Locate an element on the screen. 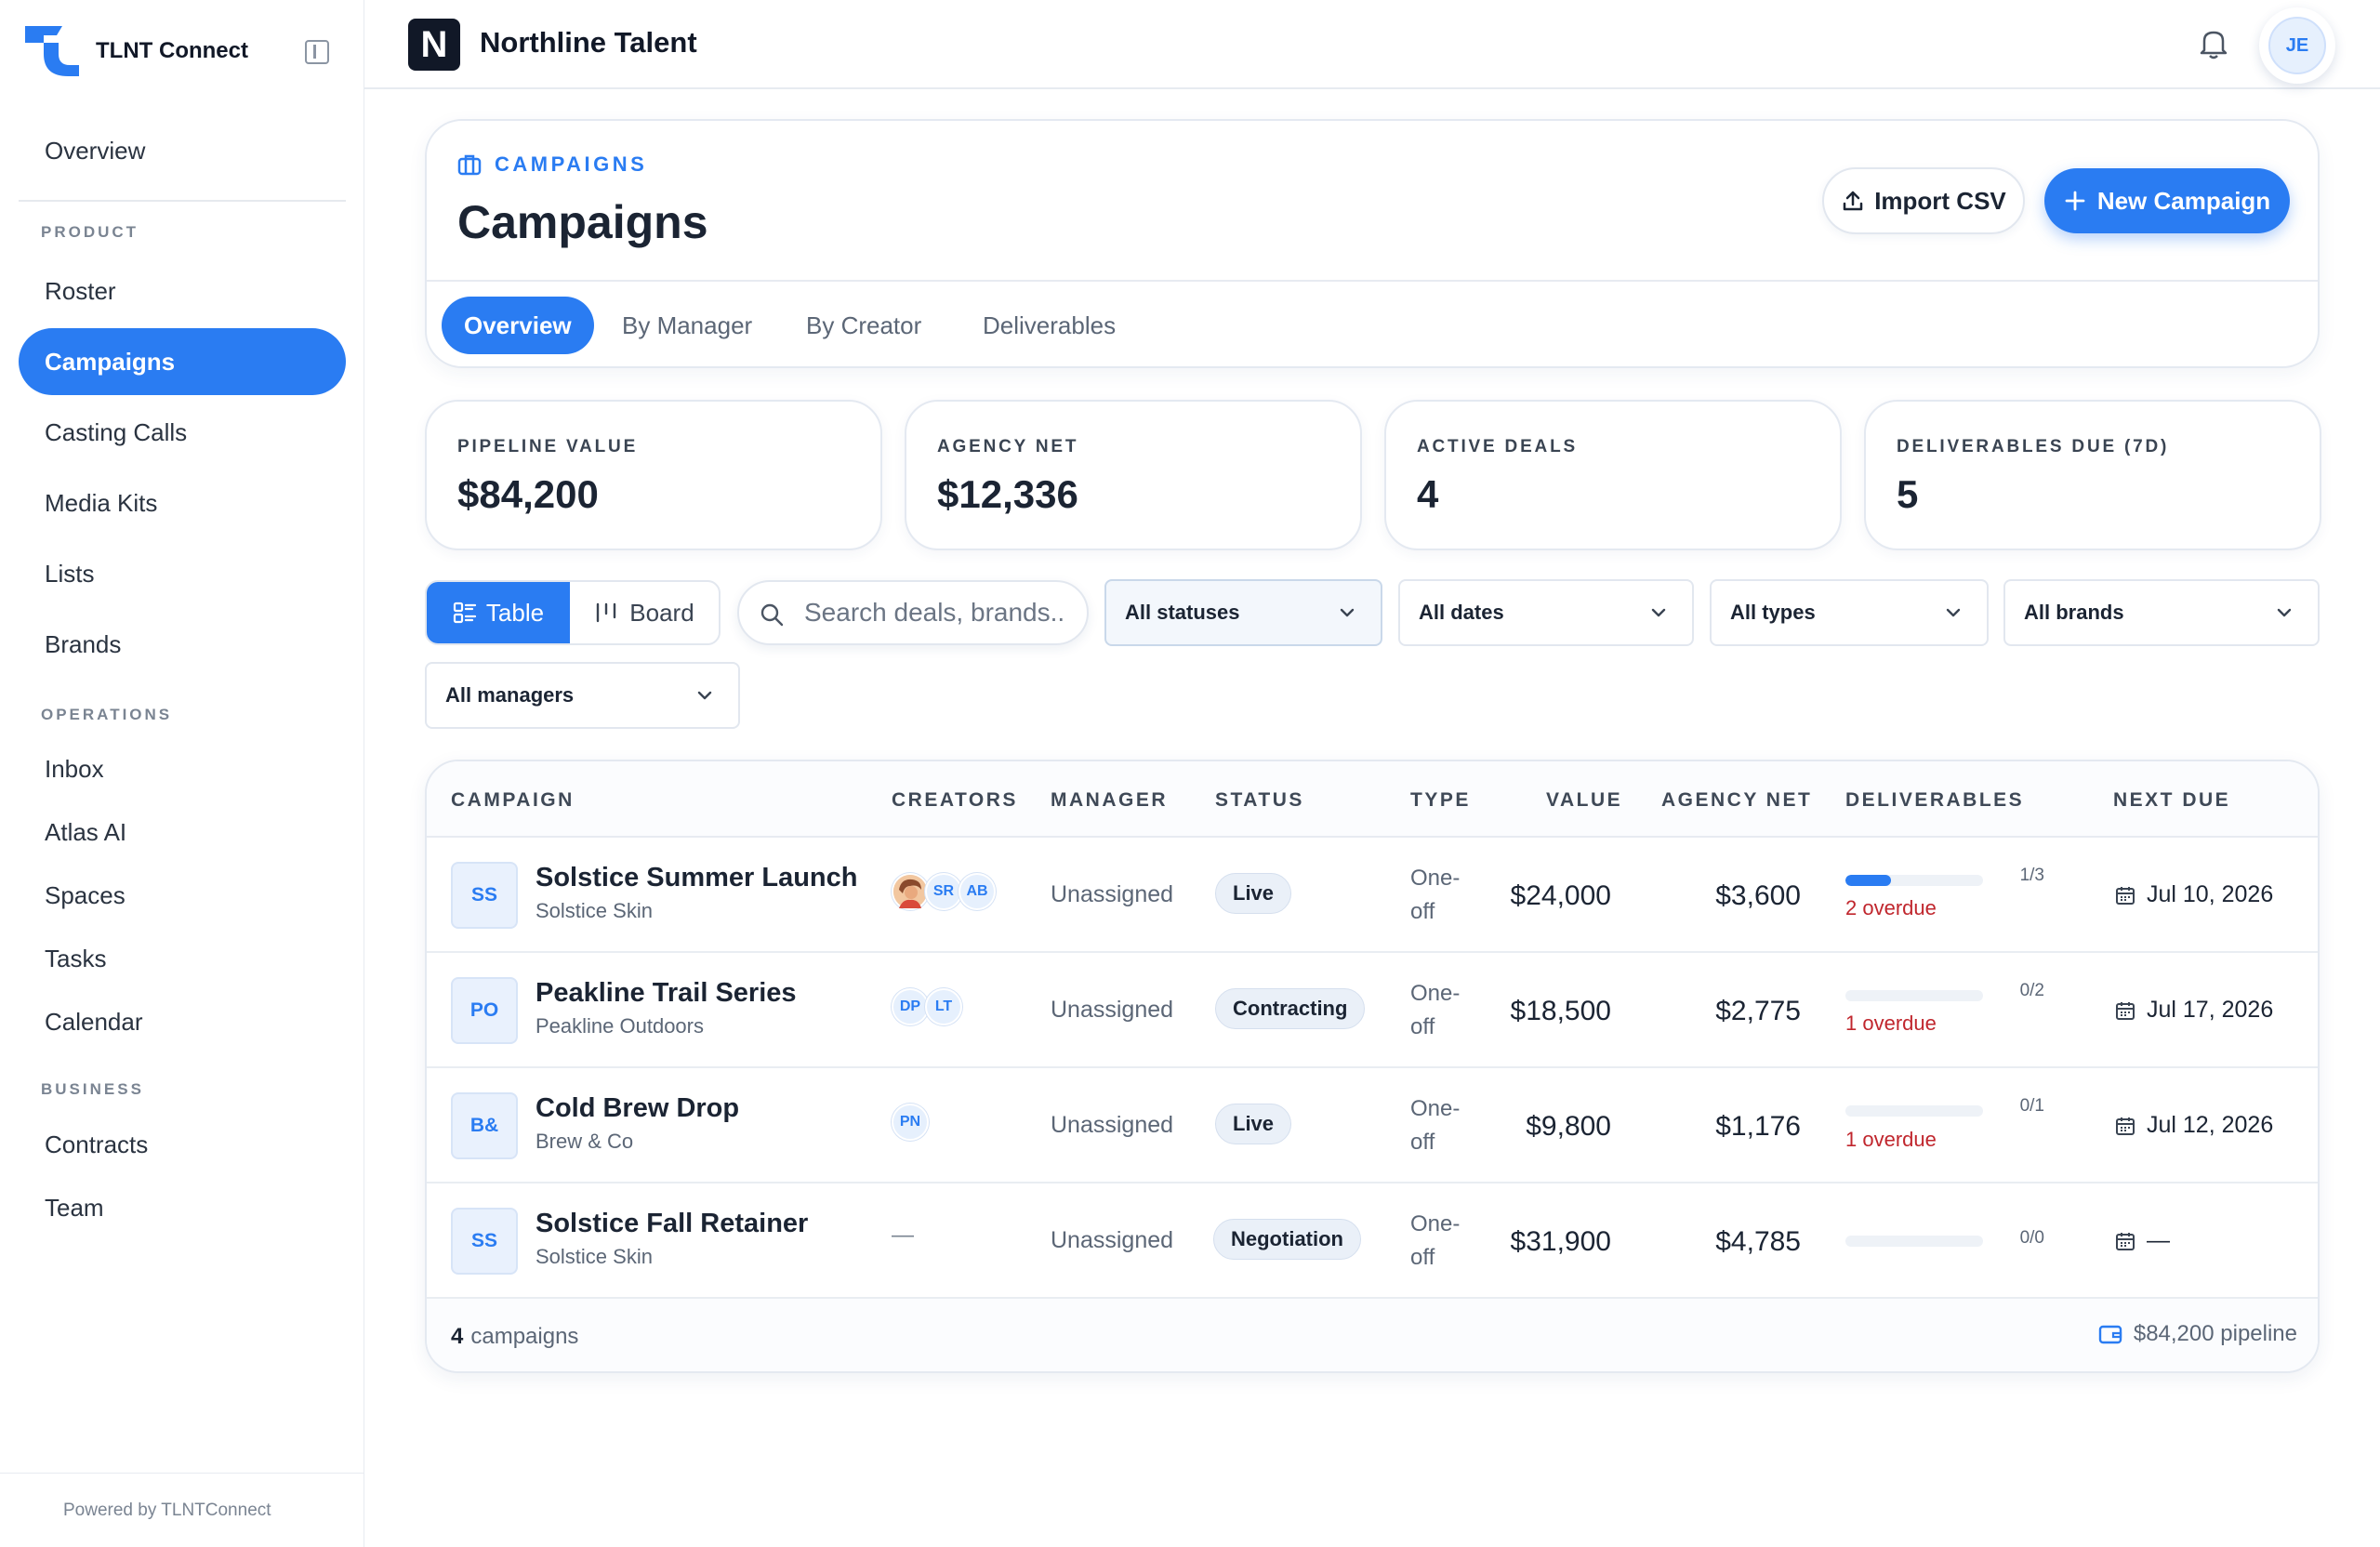  campaign-type-line: One- is located at coordinates (1435, 1108).